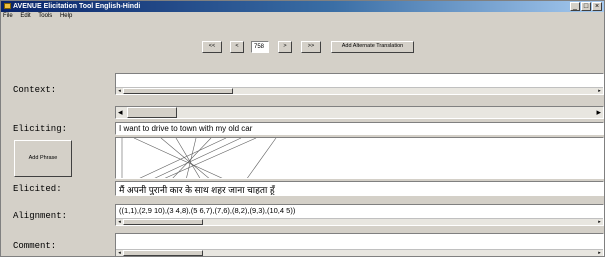 Image resolution: width=605 pixels, height=257 pixels. What do you see at coordinates (359, 244) in the screenshot?
I see `comment-field: ◂ ▸` at bounding box center [359, 244].